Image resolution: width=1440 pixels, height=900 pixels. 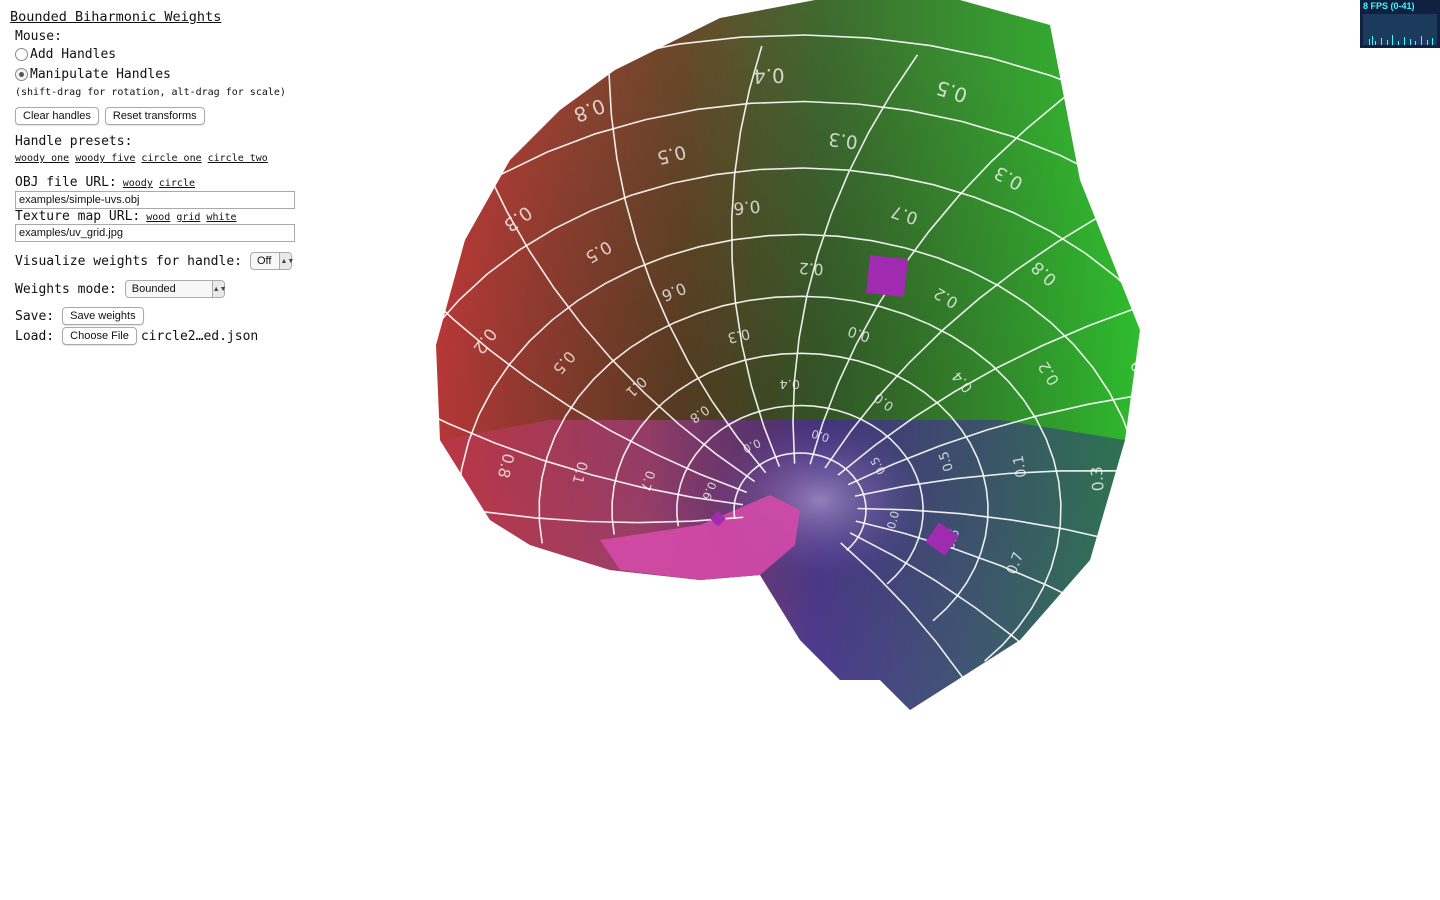 I want to click on app-title: Bounded Biharmonic Weights, so click(x=116, y=17).